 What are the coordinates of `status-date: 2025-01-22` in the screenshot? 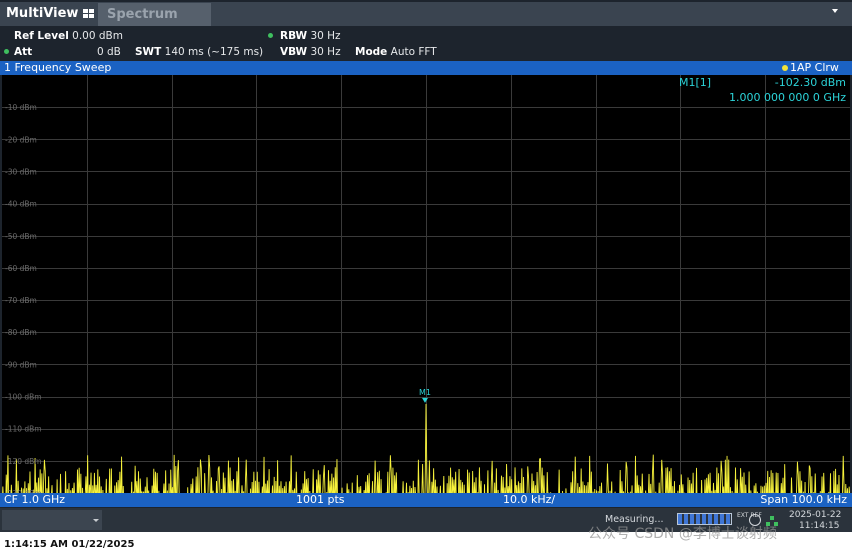 It's located at (815, 515).